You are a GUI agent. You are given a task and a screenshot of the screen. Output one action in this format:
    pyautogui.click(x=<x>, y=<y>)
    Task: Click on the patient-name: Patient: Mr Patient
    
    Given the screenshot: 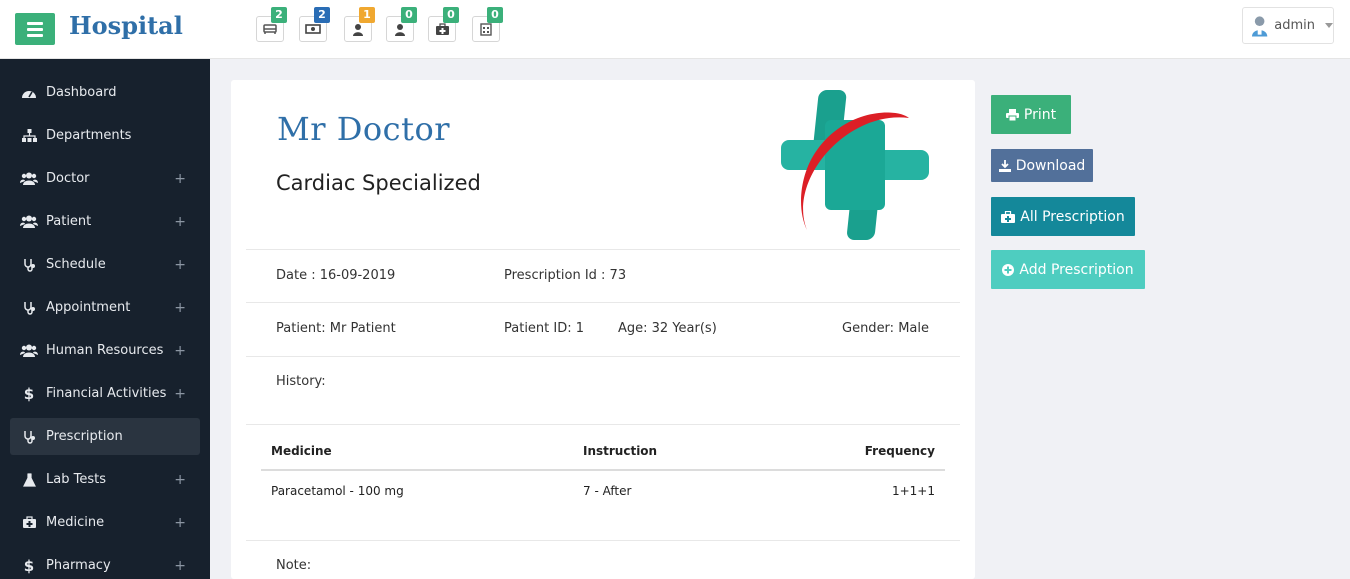 What is the action you would take?
    pyautogui.click(x=336, y=328)
    